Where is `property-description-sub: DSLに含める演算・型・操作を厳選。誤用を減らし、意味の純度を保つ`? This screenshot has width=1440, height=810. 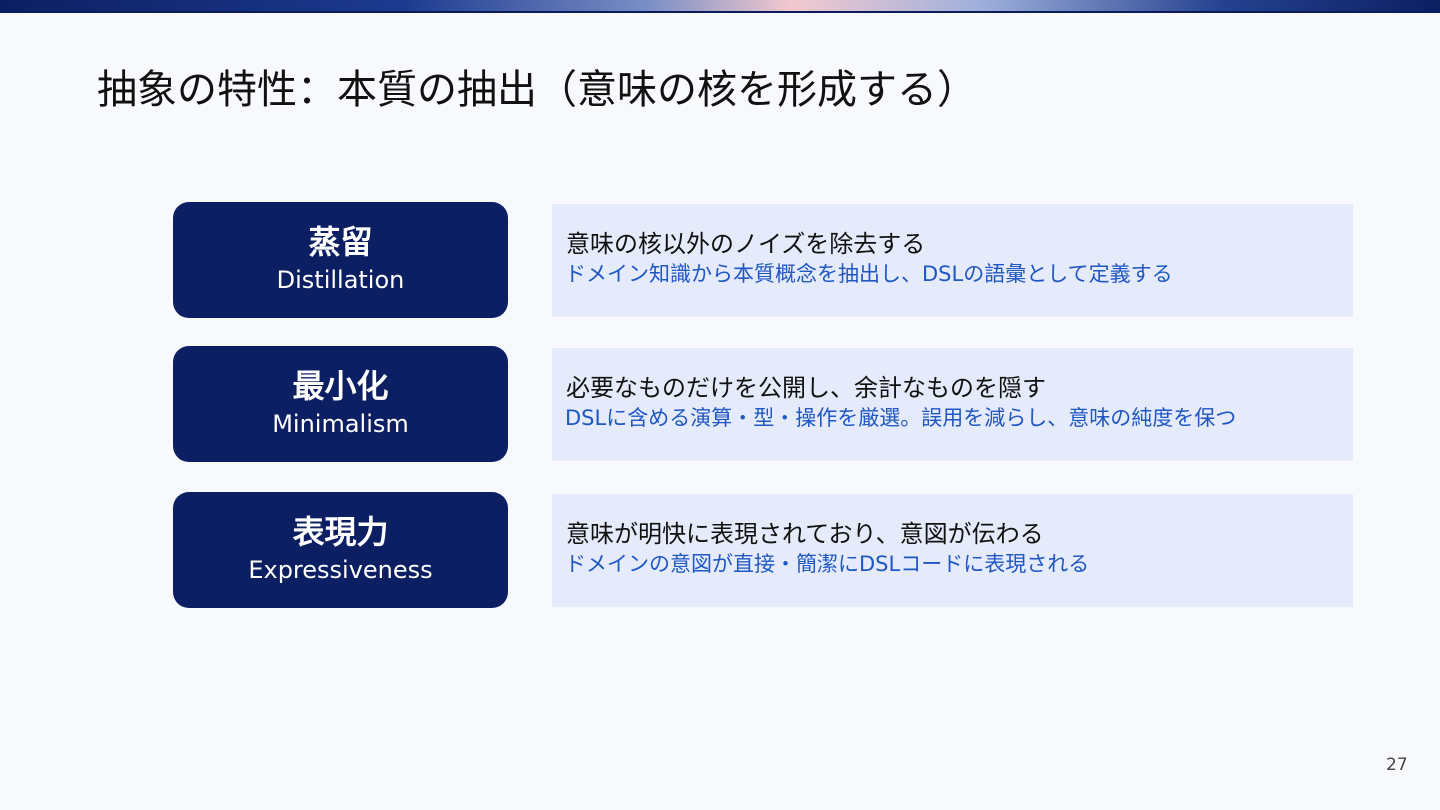
property-description-sub: DSLに含める演算・型・操作を厳選。誤用を減らし、意味の純度を保つ is located at coordinates (901, 418).